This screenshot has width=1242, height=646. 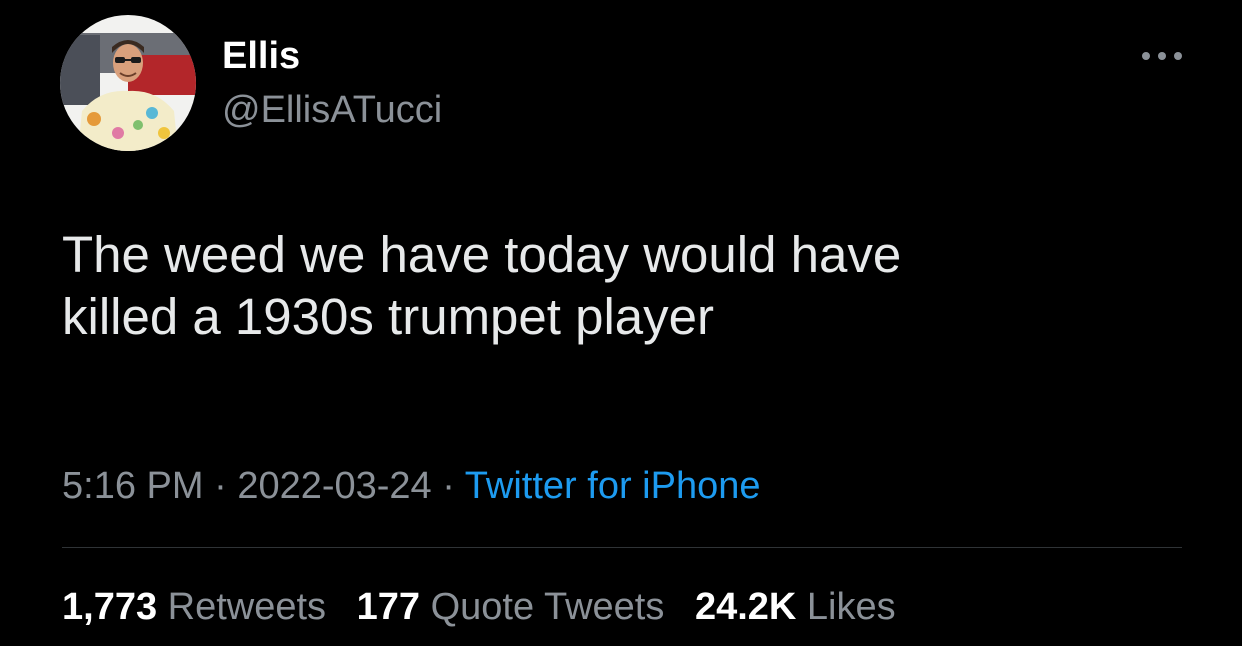 I want to click on retweets-label: Retweets, so click(x=247, y=607).